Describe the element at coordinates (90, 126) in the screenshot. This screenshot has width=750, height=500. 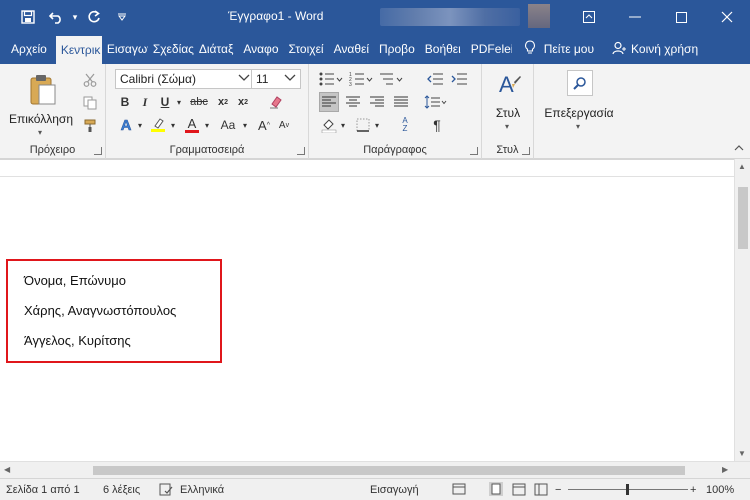
I see `format-painter-icon` at that location.